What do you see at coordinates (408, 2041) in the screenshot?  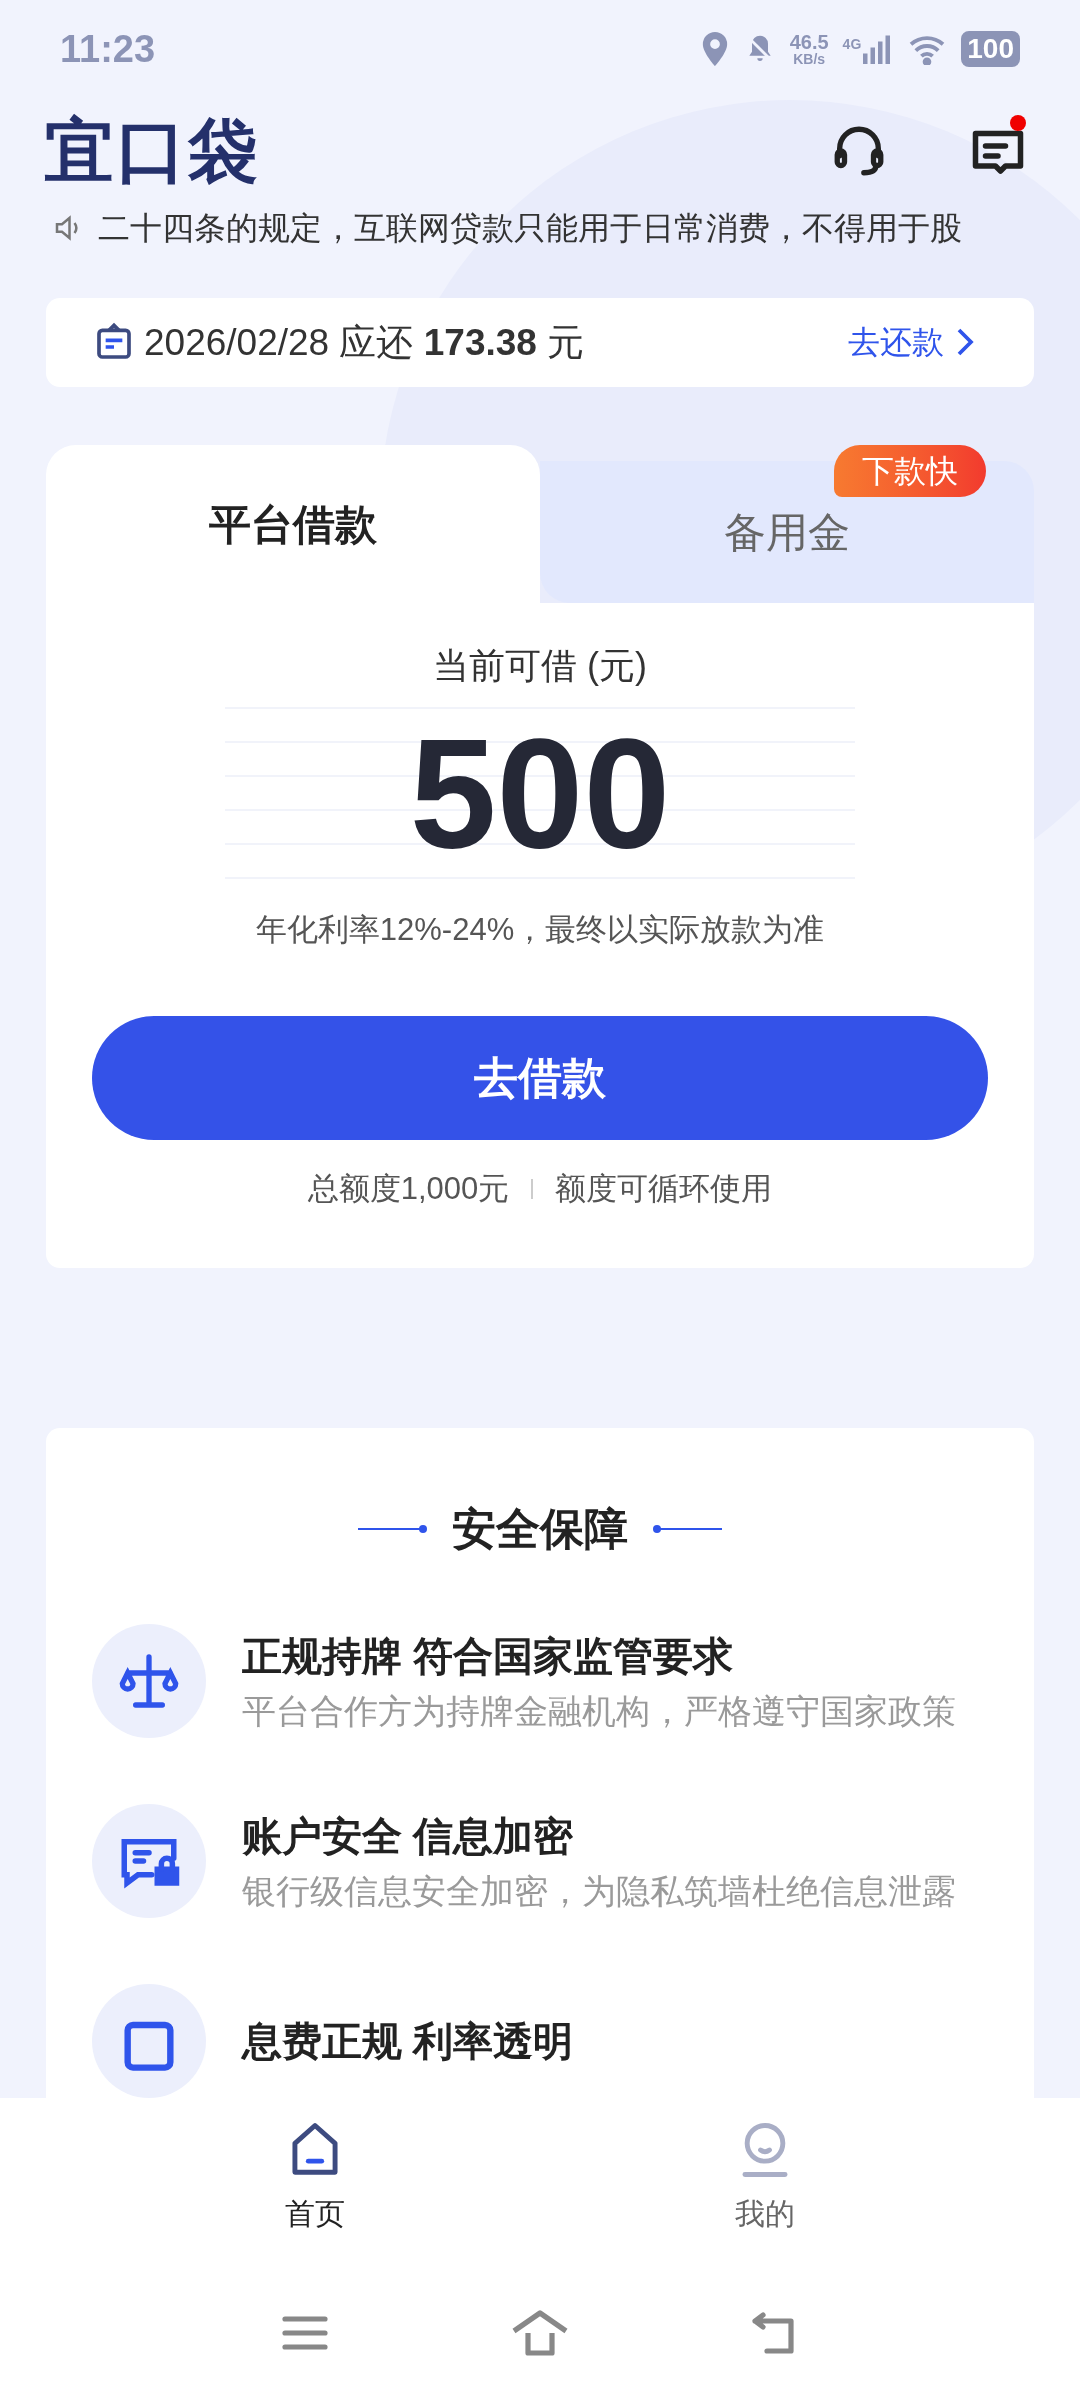 I see `feature-title: 息费正规 利率透明` at bounding box center [408, 2041].